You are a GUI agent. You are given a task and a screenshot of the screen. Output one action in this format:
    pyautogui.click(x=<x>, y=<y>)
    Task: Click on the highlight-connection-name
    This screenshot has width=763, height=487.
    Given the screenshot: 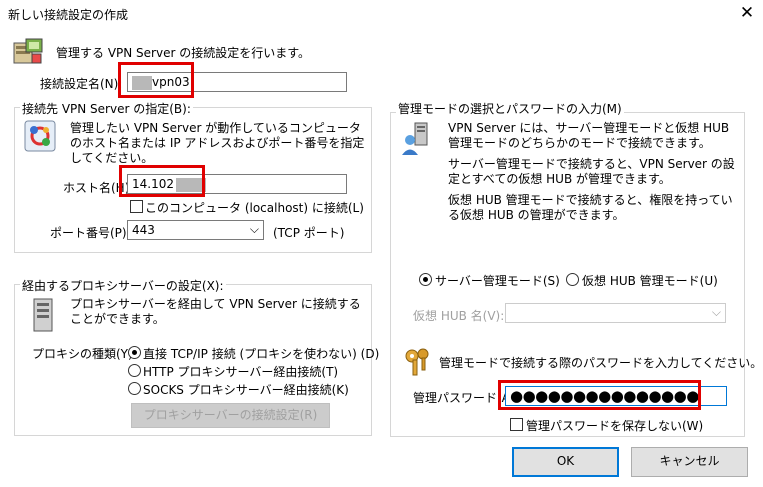 What is the action you would take?
    pyautogui.click(x=156, y=80)
    